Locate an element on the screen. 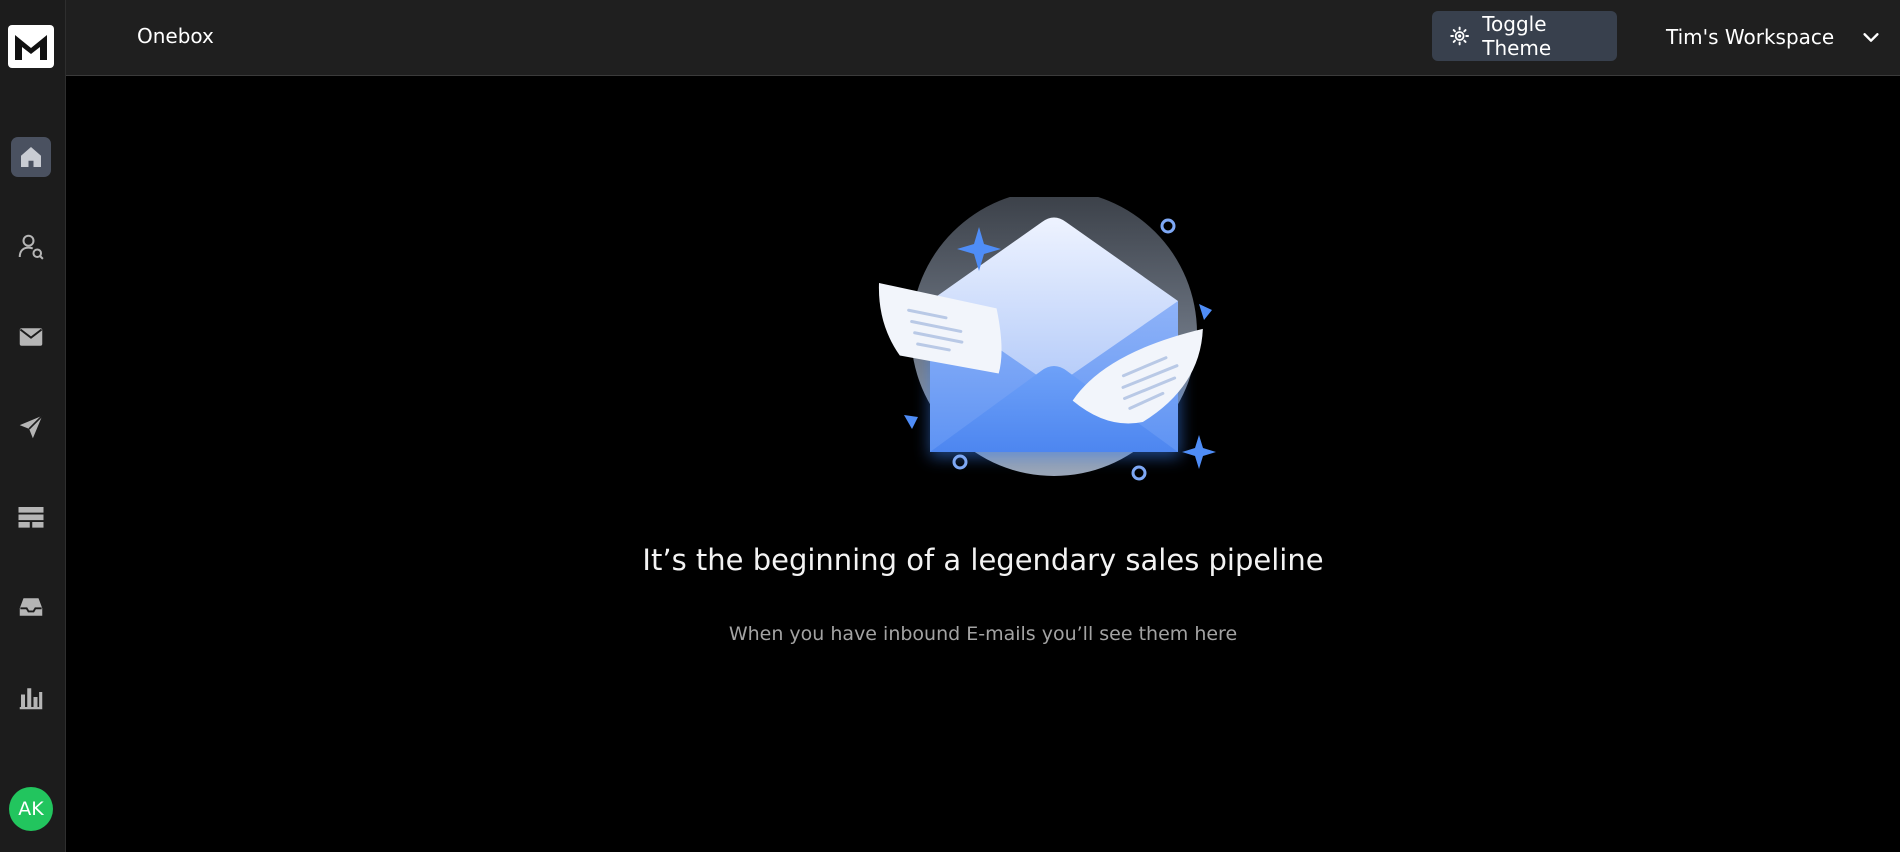  send-icon is located at coordinates (31, 427).